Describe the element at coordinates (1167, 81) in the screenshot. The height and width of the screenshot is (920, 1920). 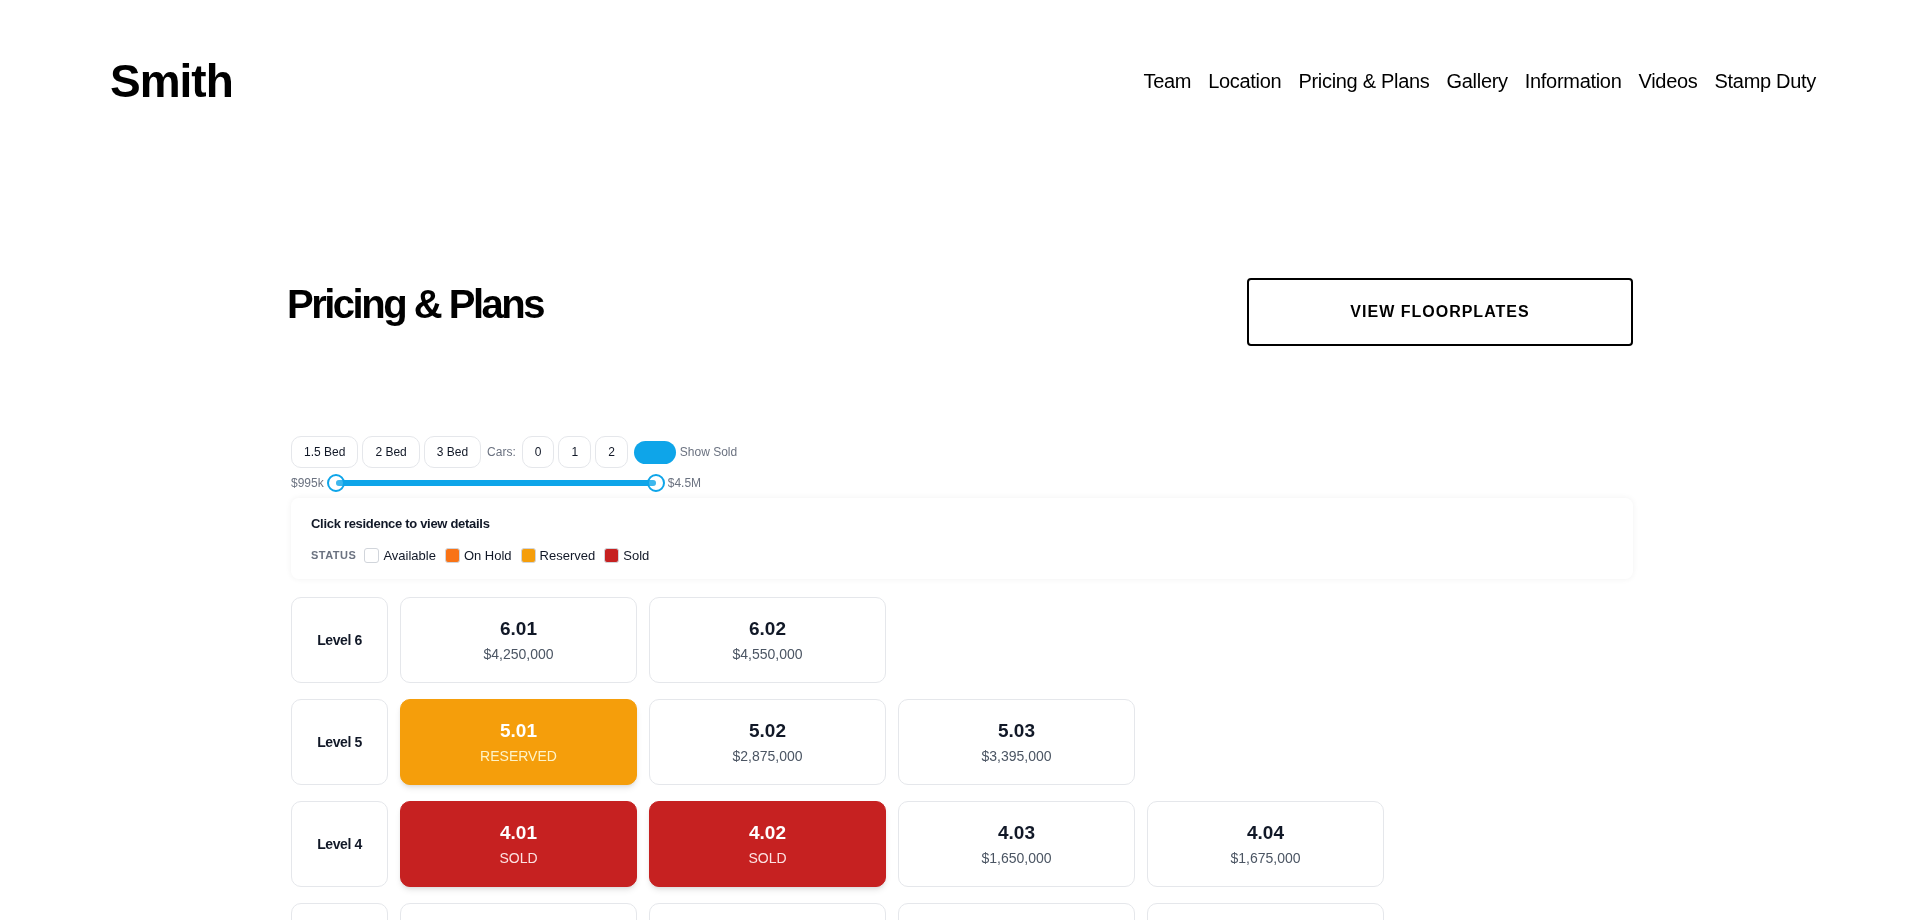
I see `nav-link: Team` at that location.